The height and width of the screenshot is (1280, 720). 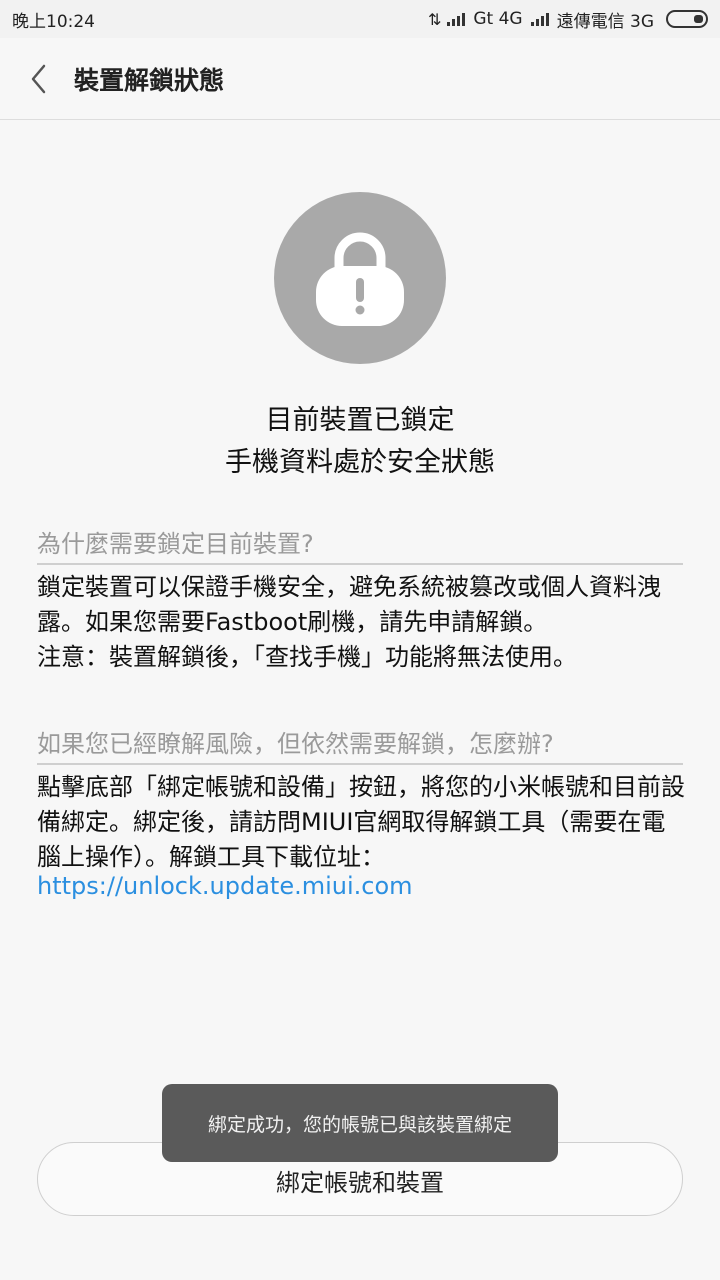 What do you see at coordinates (605, 21) in the screenshot?
I see `carrier2-label: 遠傳電信 3G` at bounding box center [605, 21].